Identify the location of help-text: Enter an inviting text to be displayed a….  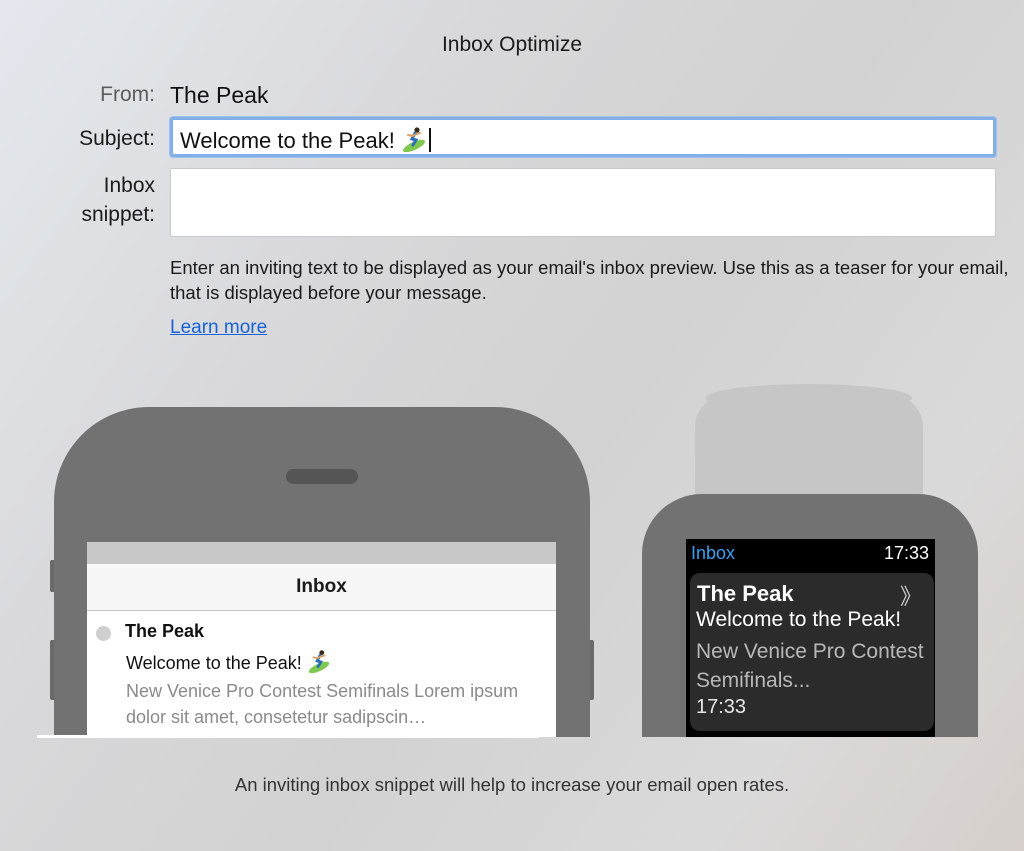
(589, 280).